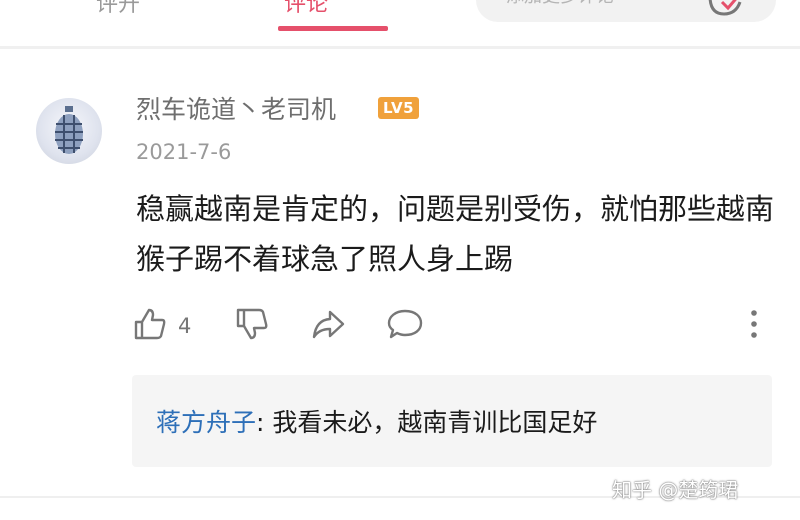 The height and width of the screenshot is (520, 800). I want to click on comment-icon, so click(405, 324).